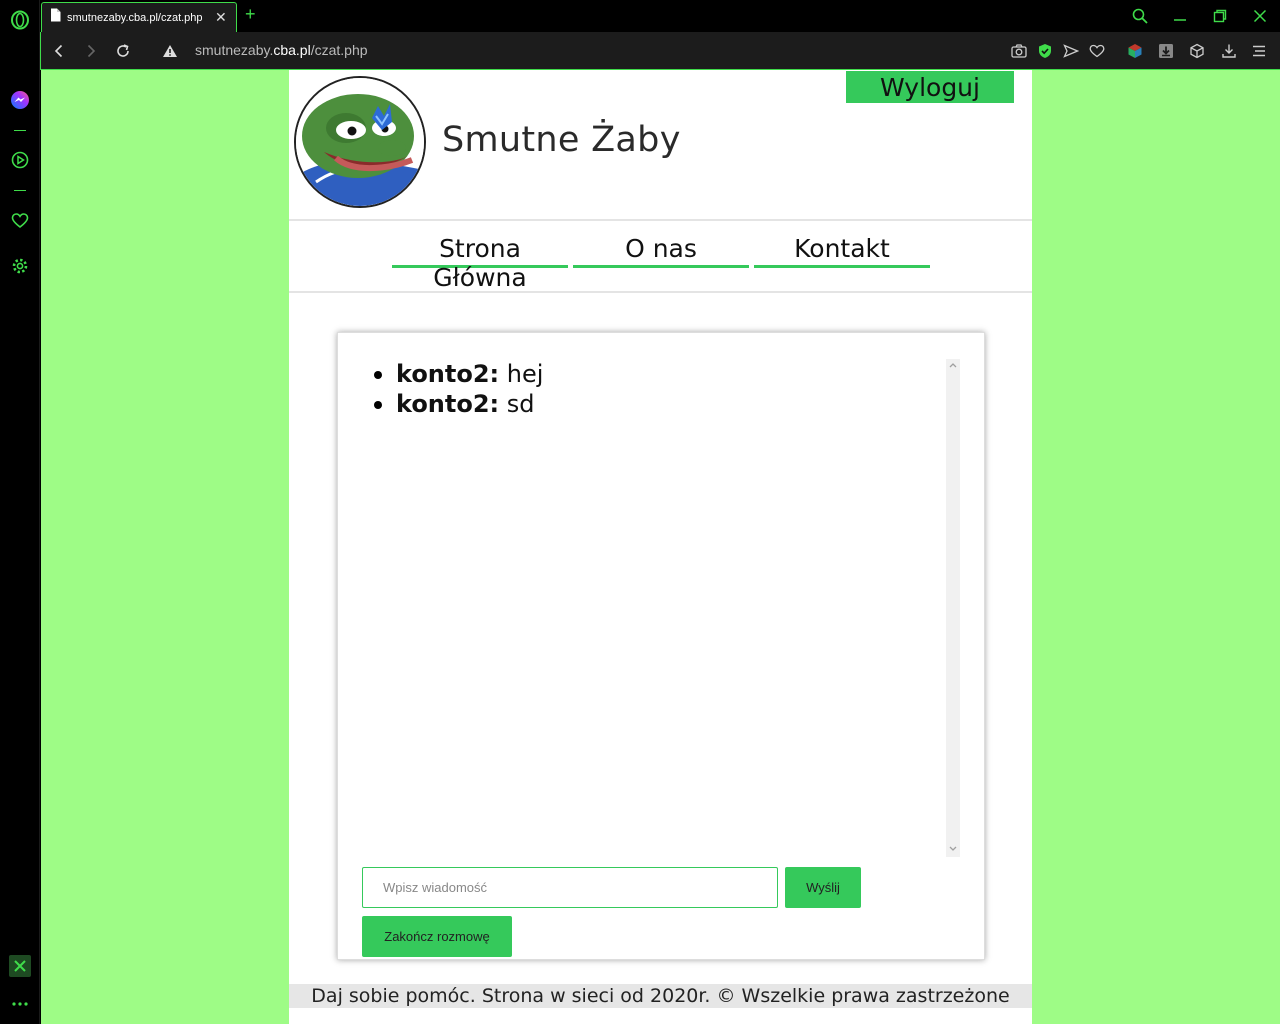 Image resolution: width=1280 pixels, height=1024 pixels. What do you see at coordinates (20, 160) in the screenshot?
I see `player-icon` at bounding box center [20, 160].